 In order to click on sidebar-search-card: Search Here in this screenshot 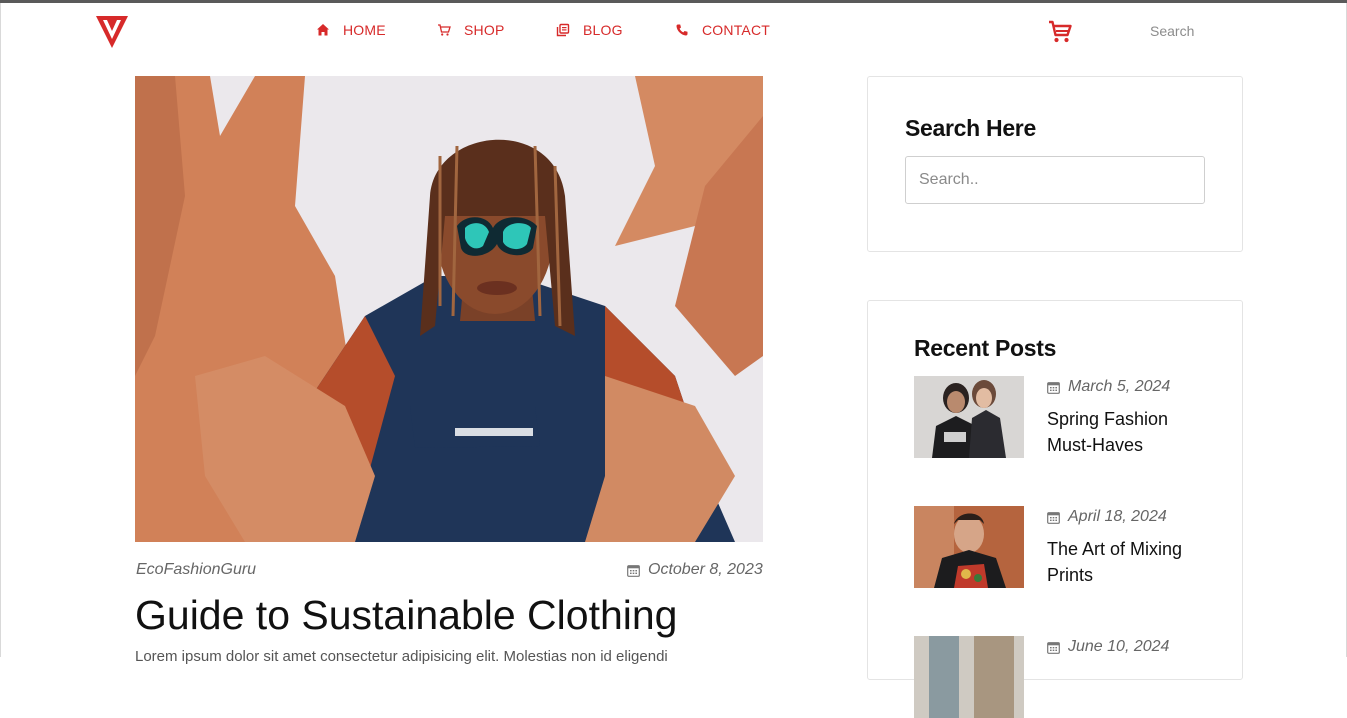, I will do `click(1055, 164)`.